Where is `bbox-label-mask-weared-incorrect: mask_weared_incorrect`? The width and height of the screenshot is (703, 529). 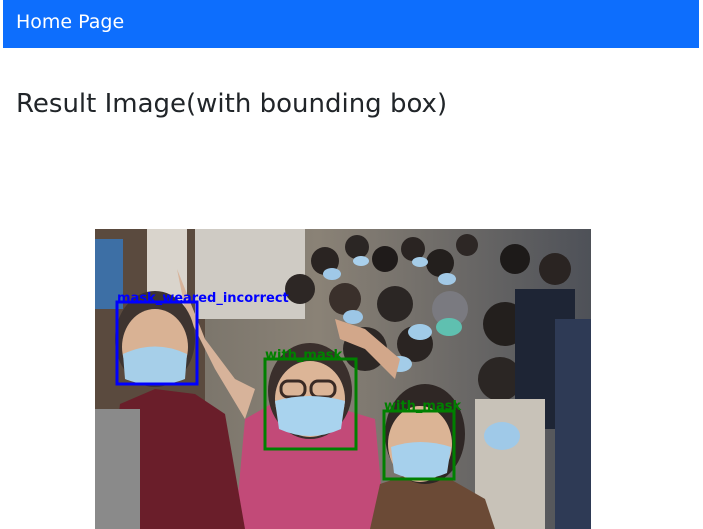 bbox-label-mask-weared-incorrect: mask_weared_incorrect is located at coordinates (203, 298).